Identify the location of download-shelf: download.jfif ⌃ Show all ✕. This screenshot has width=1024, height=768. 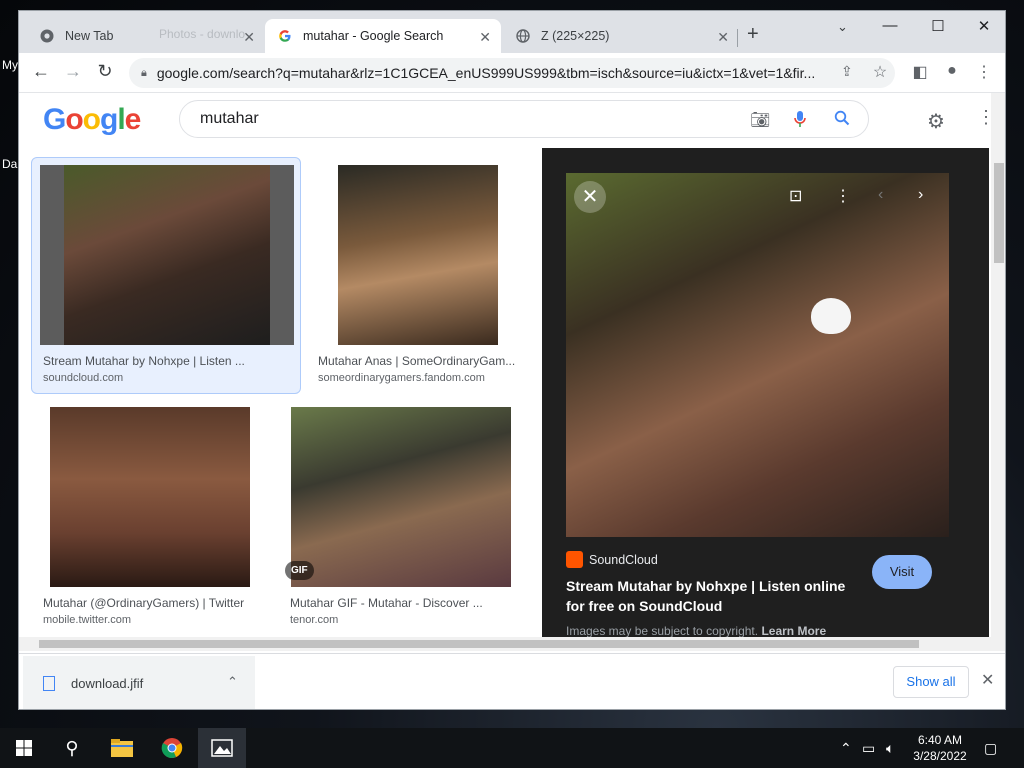
(512, 681).